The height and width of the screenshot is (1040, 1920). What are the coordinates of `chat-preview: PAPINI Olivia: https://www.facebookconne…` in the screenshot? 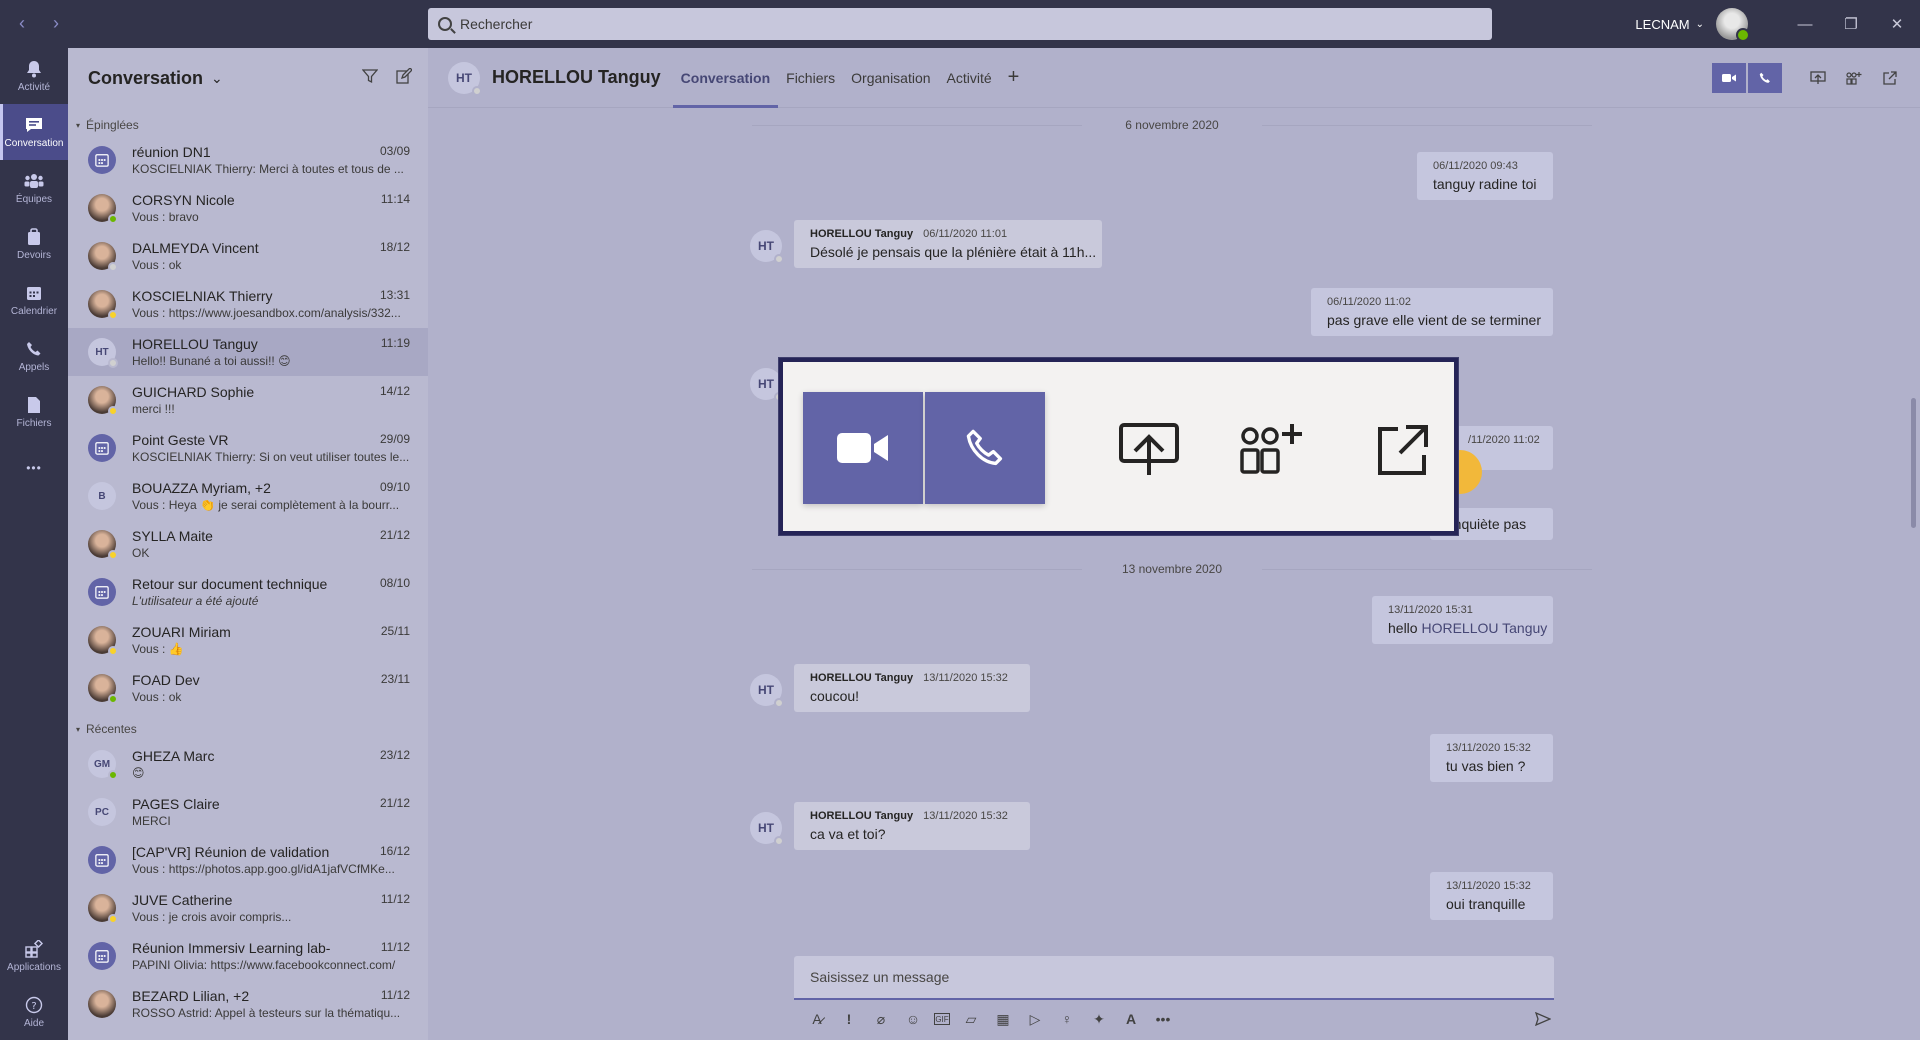 It's located at (264, 965).